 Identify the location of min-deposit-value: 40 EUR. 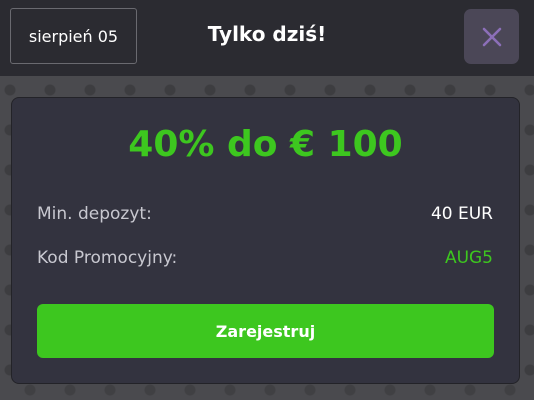
(461, 214).